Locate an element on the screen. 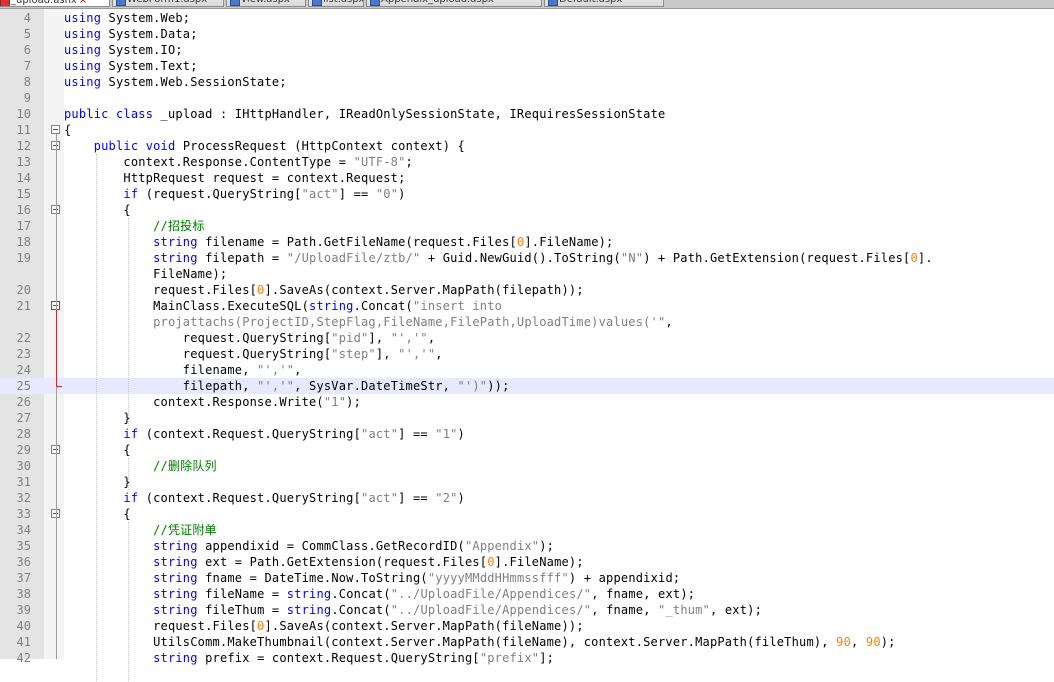 The height and width of the screenshot is (682, 1054). code-line: 24 filename, "','", is located at coordinates (527, 370).